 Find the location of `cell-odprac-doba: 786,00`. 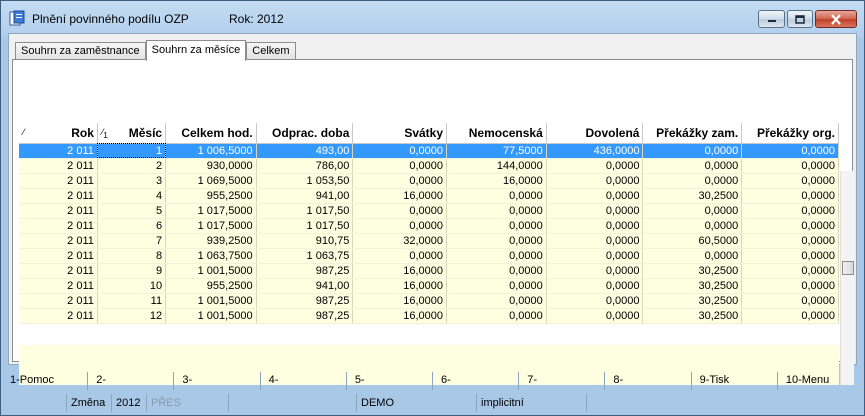

cell-odprac-doba: 786,00 is located at coordinates (305, 166).